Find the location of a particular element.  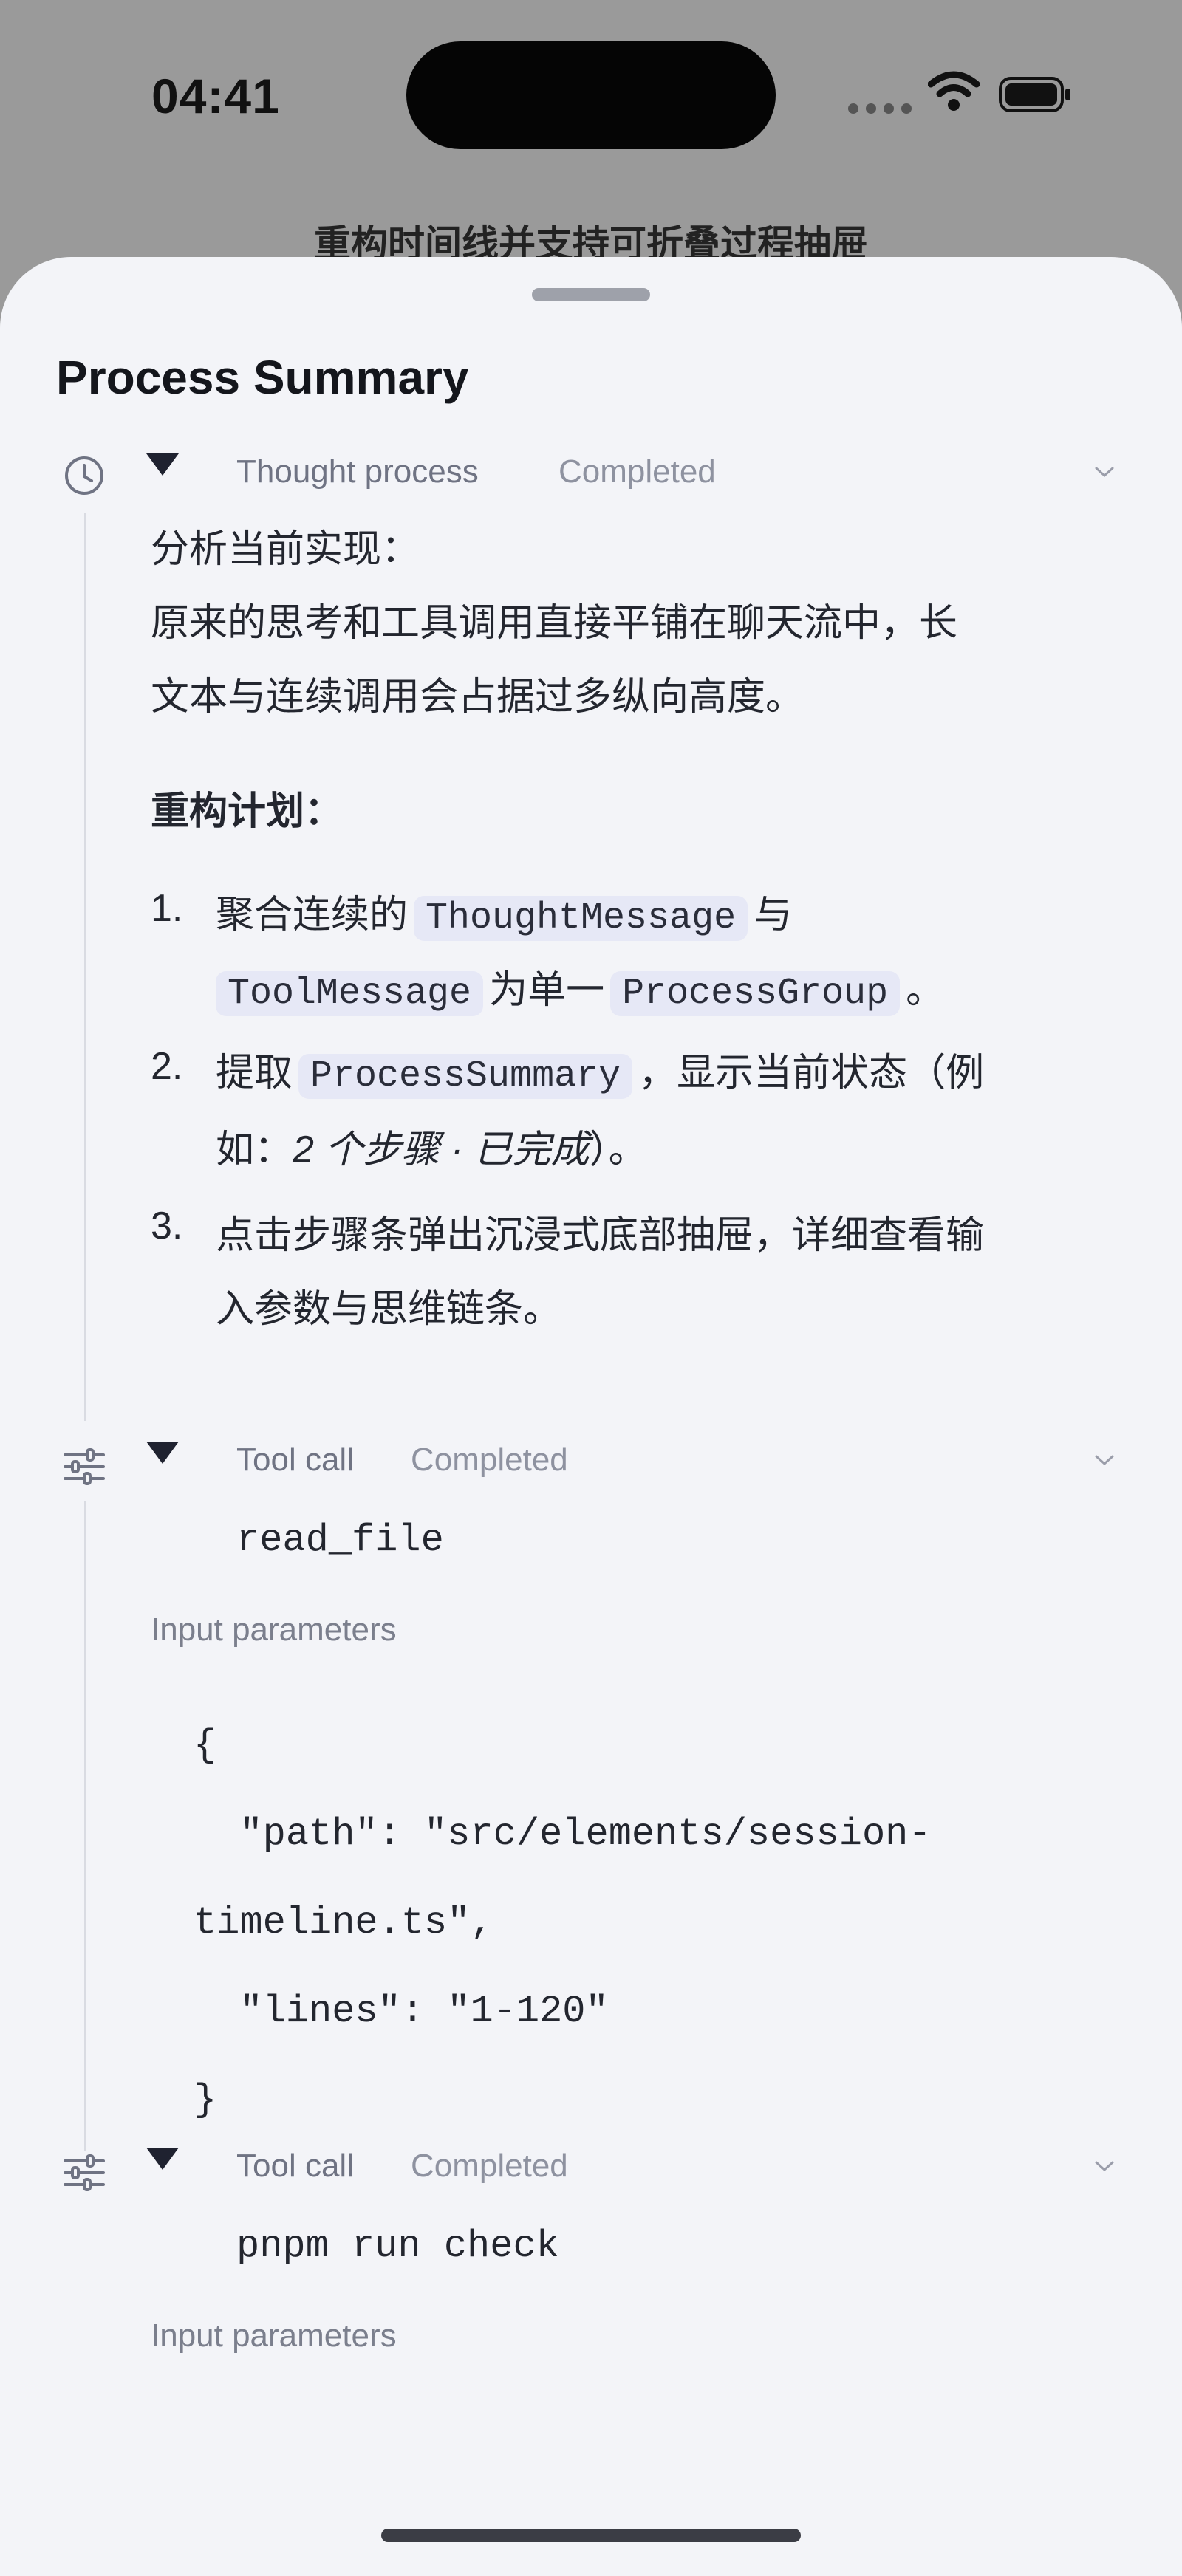

wifi-icon is located at coordinates (954, 91).